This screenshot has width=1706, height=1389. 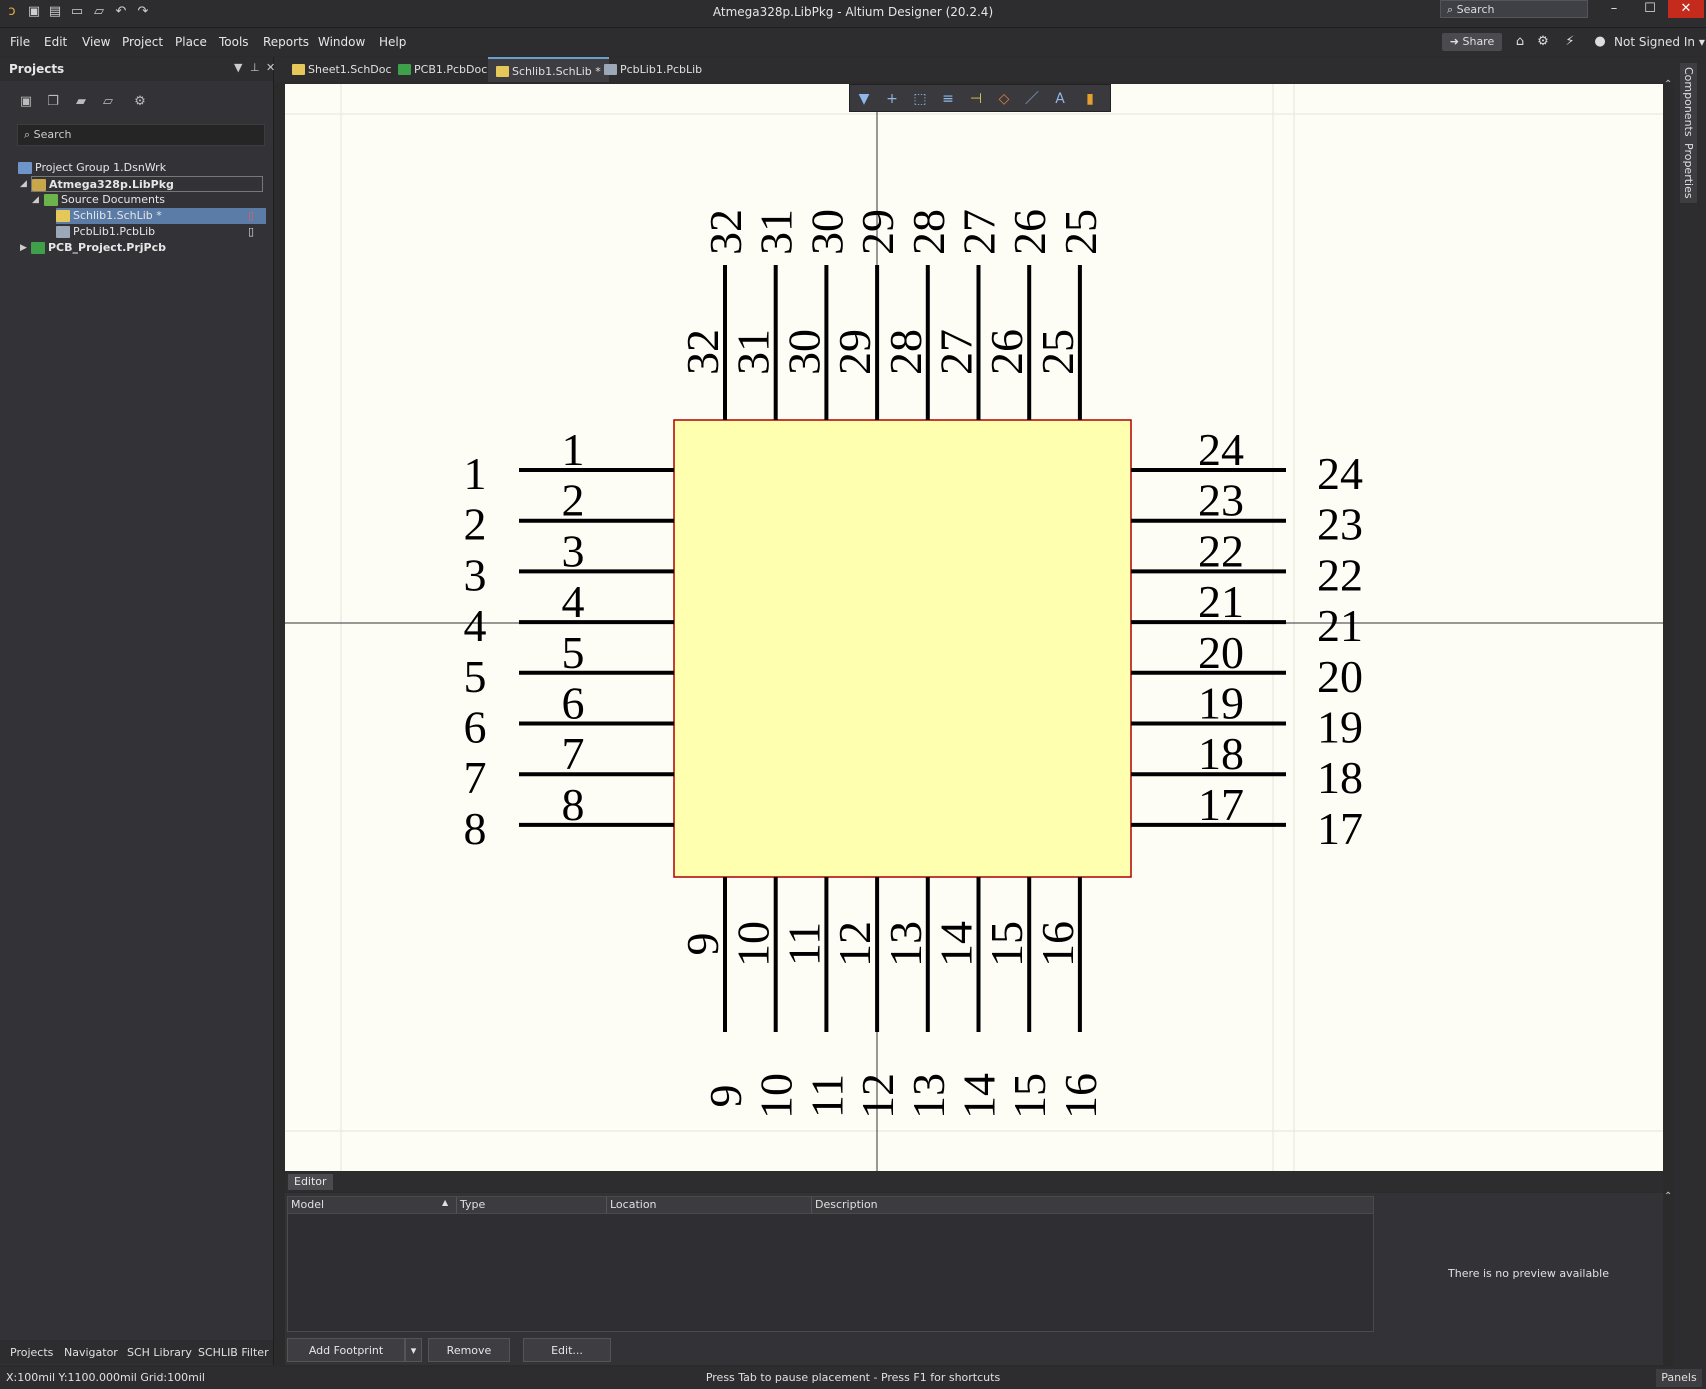 I want to click on tree-item-pcblib: PcbLib1.PcbLib ▯, so click(x=161, y=232).